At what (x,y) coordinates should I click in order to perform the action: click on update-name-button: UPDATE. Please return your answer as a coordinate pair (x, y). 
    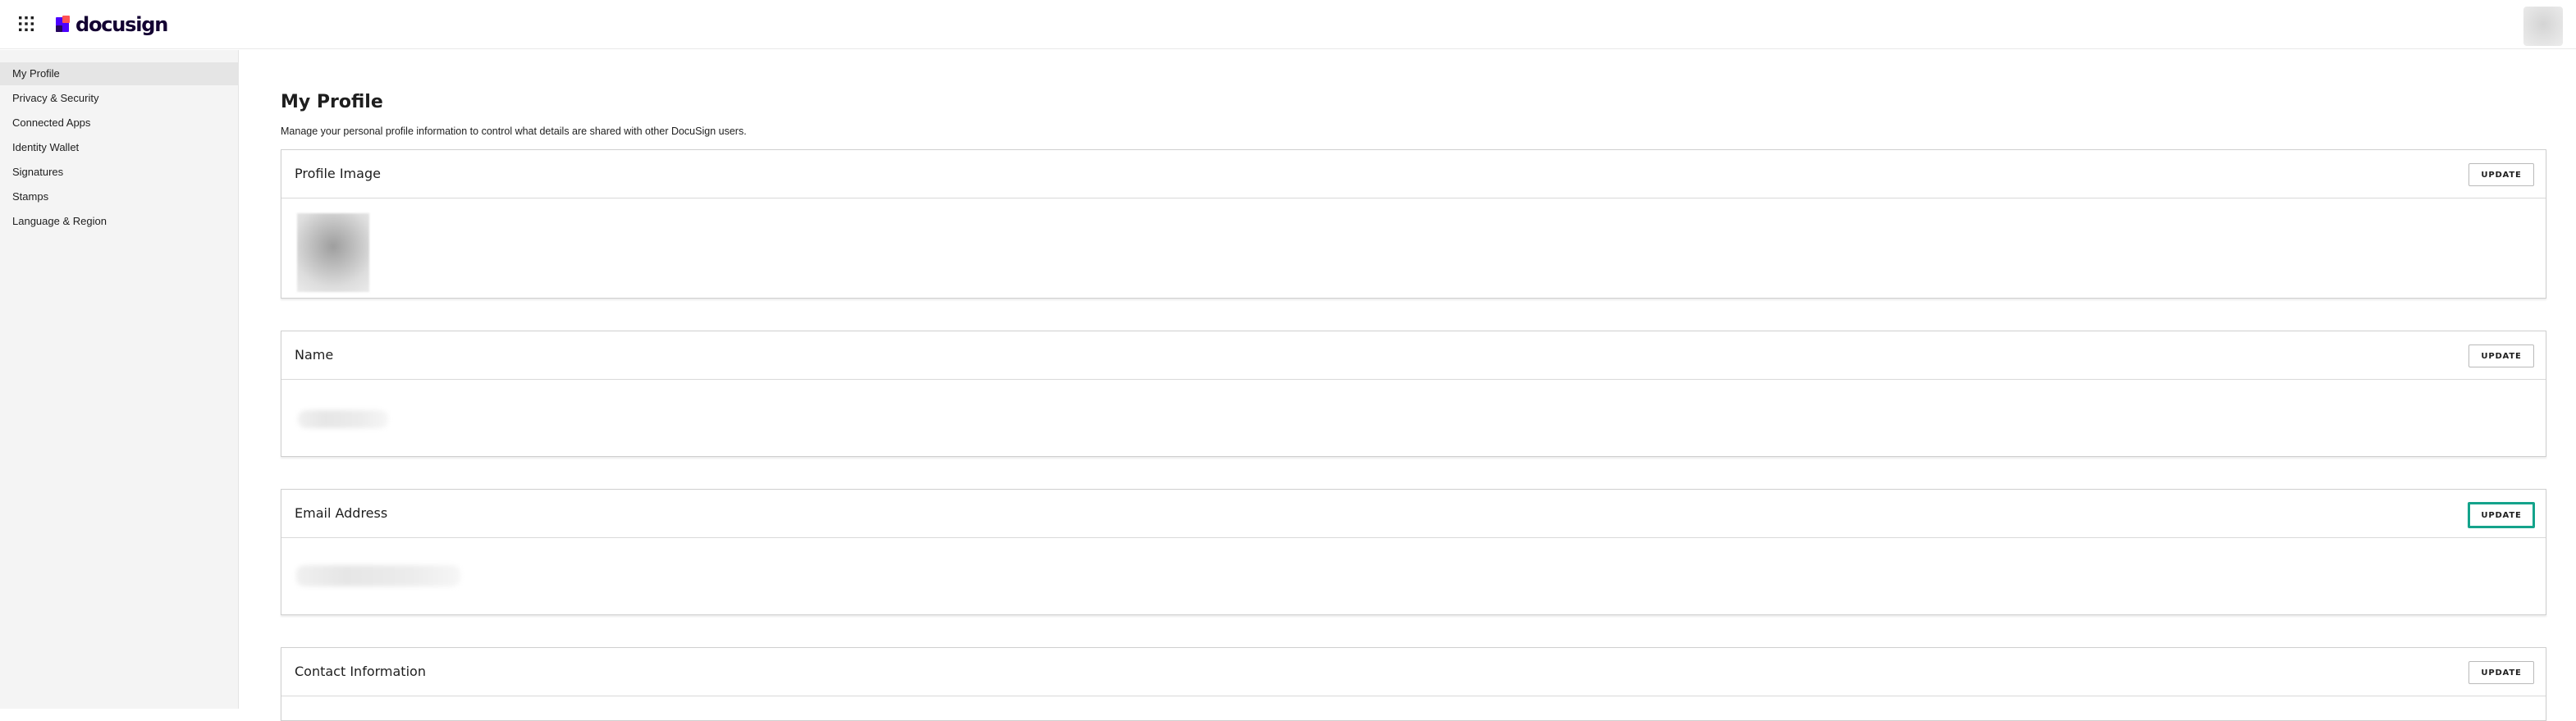
    Looking at the image, I should click on (2501, 356).